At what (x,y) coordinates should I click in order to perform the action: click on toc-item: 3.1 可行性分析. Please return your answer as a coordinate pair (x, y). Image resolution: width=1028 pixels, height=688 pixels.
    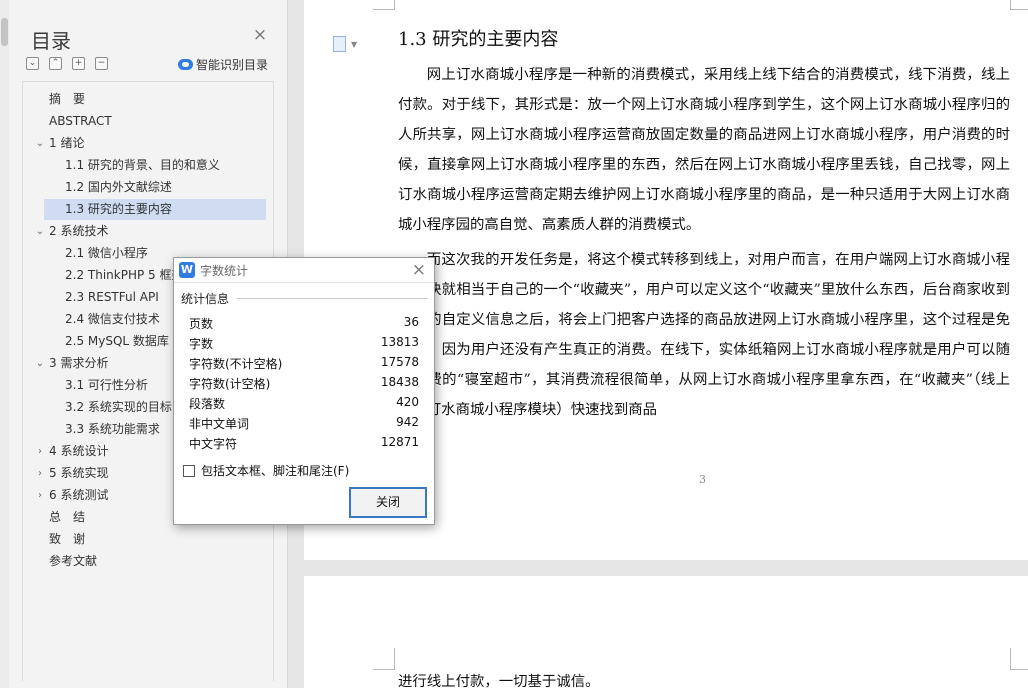
    Looking at the image, I should click on (112, 385).